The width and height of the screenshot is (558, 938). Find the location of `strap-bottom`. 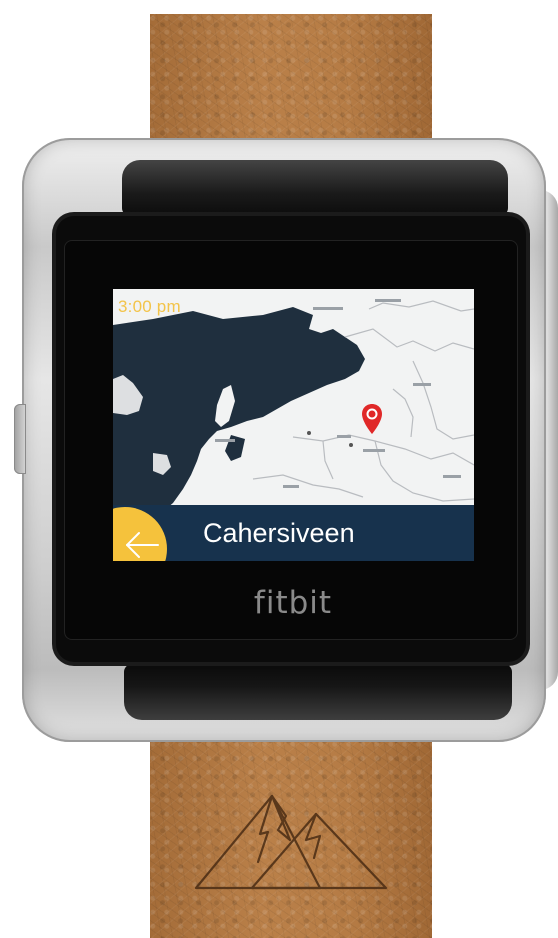

strap-bottom is located at coordinates (291, 825).